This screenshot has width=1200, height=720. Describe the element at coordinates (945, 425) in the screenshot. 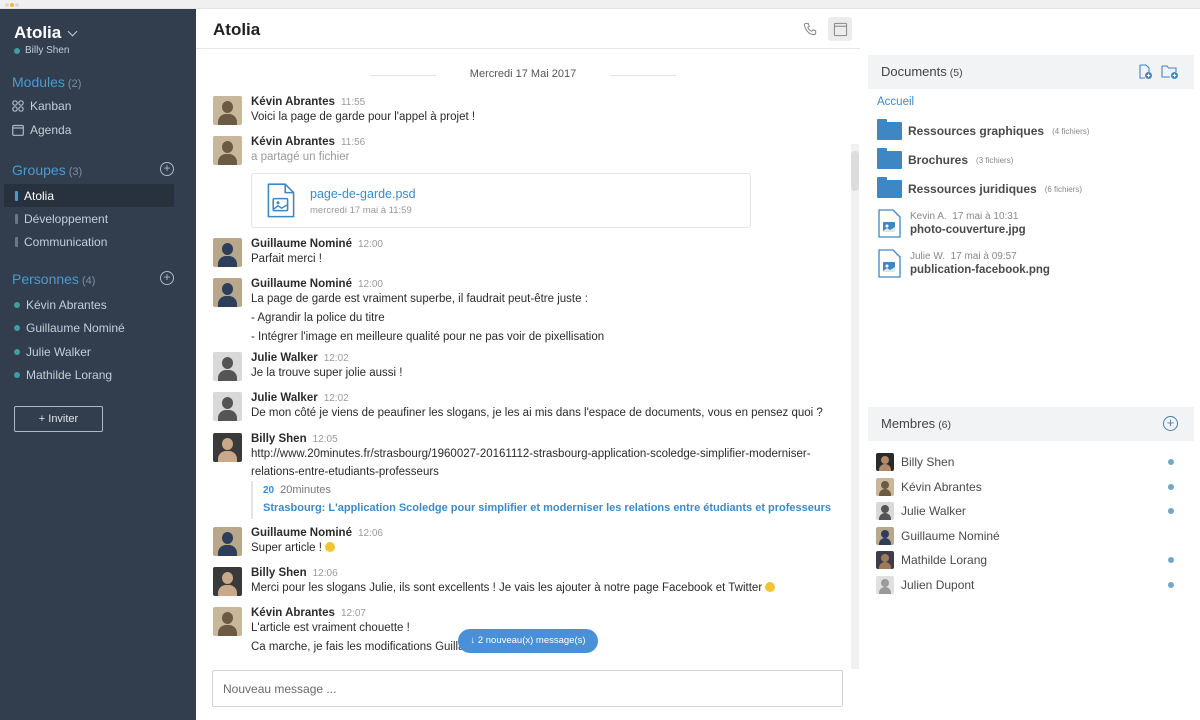

I see `members-count: (6)` at that location.